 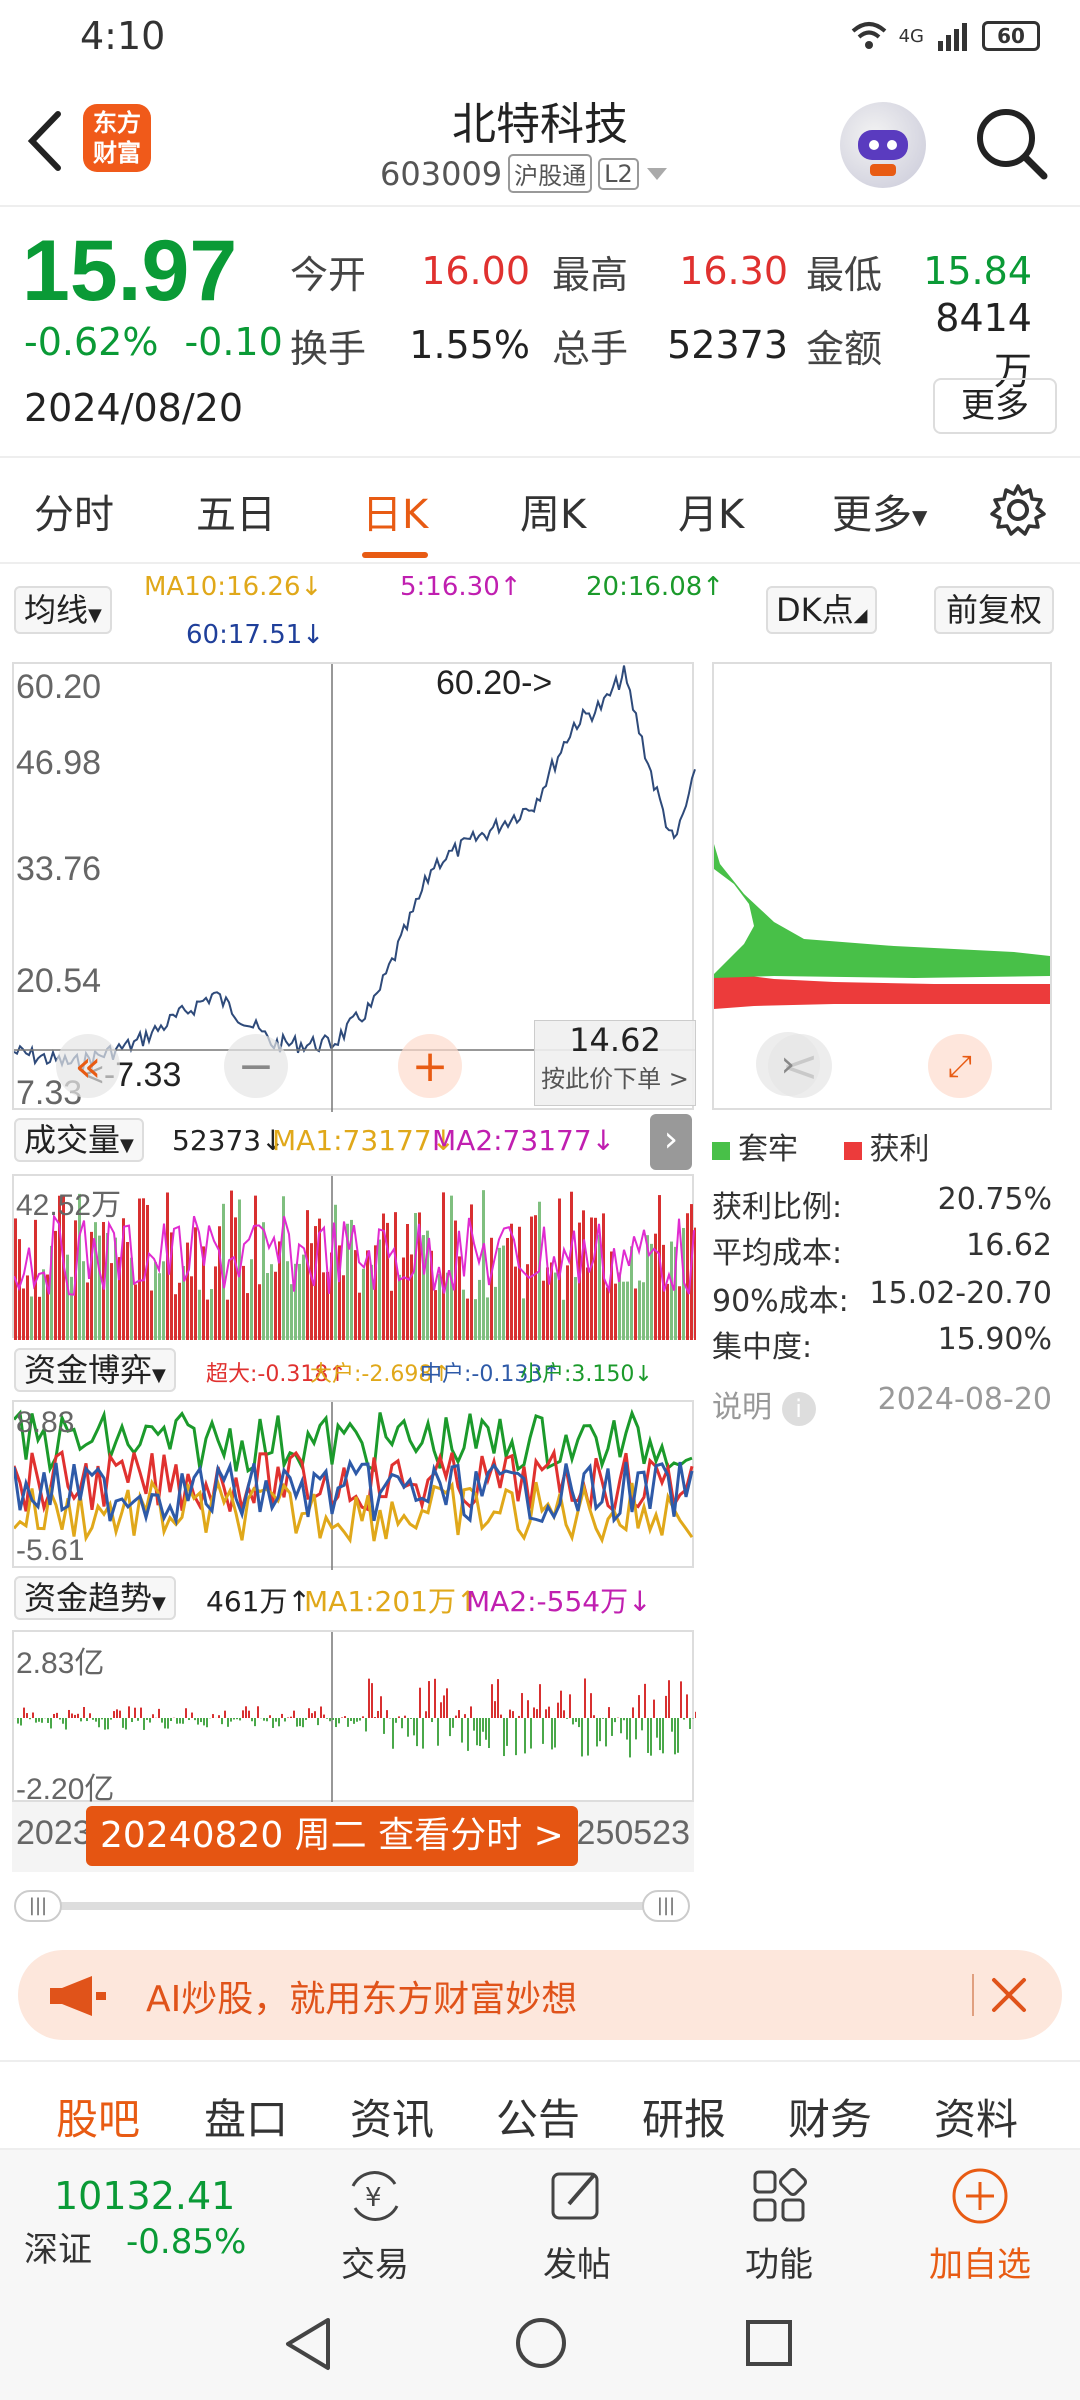 I want to click on tab-monthly-k: 月K, so click(x=711, y=511).